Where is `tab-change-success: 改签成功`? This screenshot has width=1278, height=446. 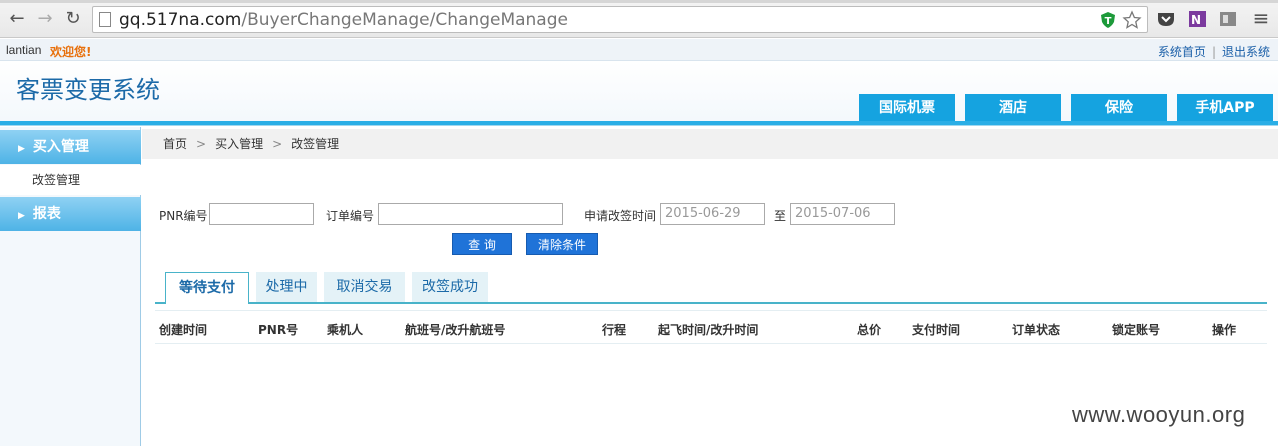
tab-change-success: 改签成功 is located at coordinates (450, 287).